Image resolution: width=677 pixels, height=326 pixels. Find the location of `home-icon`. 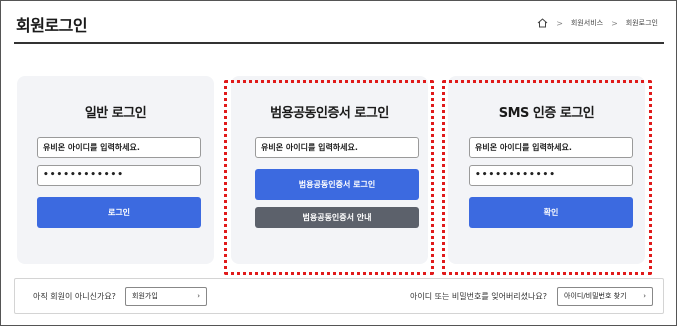

home-icon is located at coordinates (542, 23).